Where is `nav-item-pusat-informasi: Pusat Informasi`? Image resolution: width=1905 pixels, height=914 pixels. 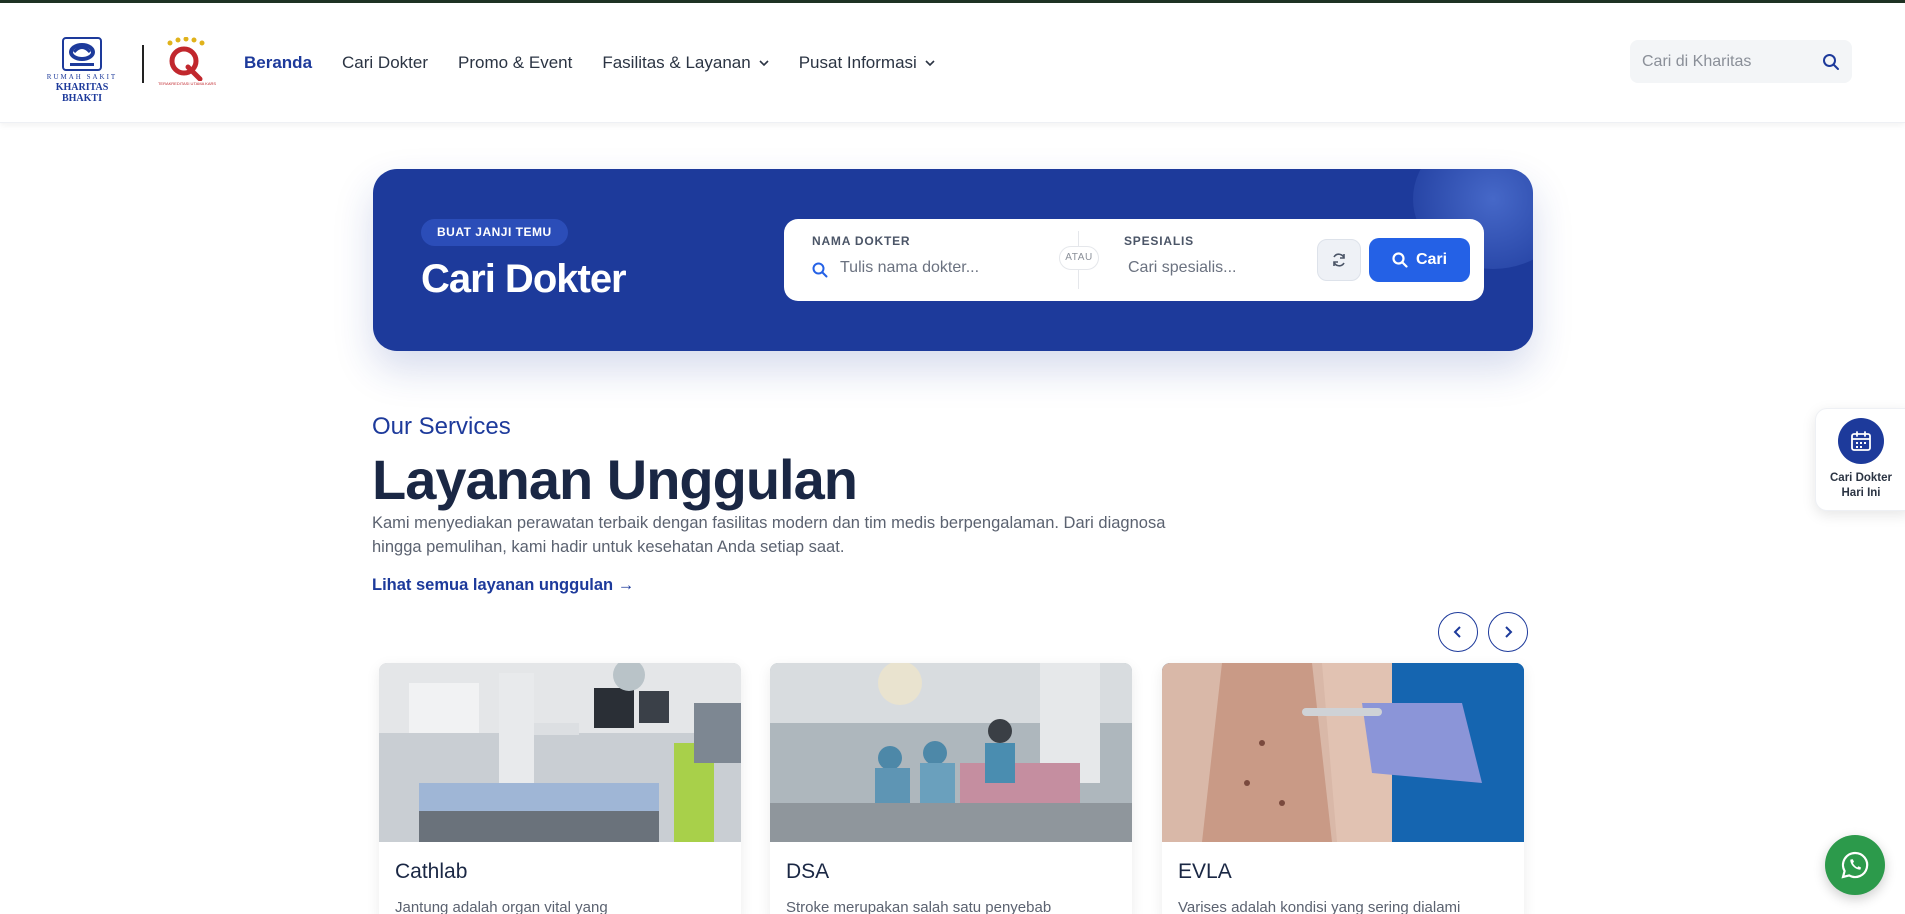
nav-item-pusat-informasi: Pusat Informasi is located at coordinates (867, 63).